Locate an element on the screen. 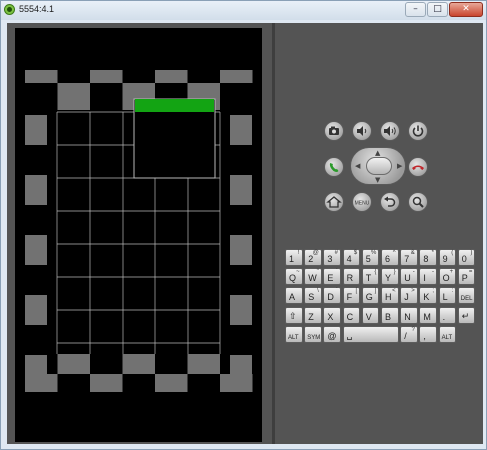 The height and width of the screenshot is (450, 487). key-symbol: , is located at coordinates (428, 334).